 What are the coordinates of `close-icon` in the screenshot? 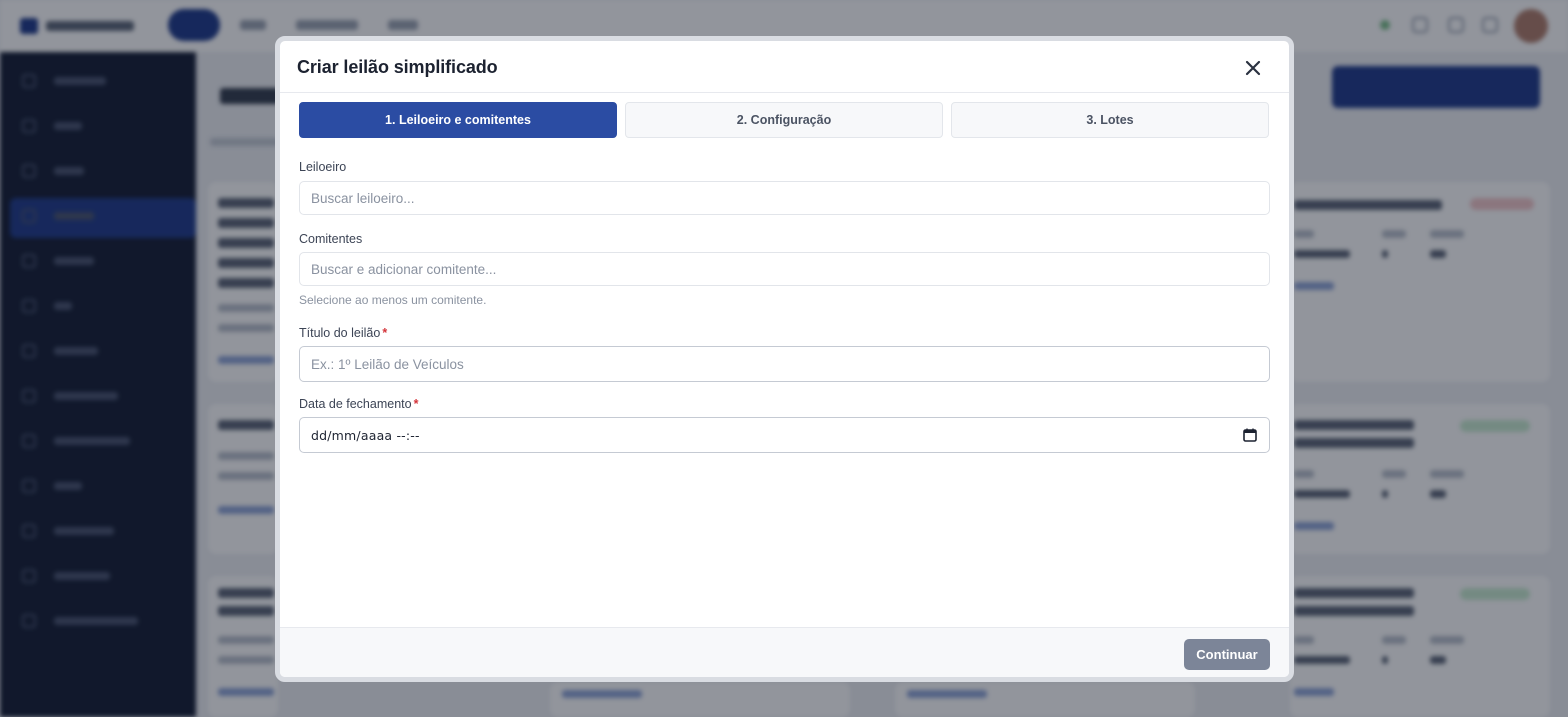 It's located at (1253, 68).